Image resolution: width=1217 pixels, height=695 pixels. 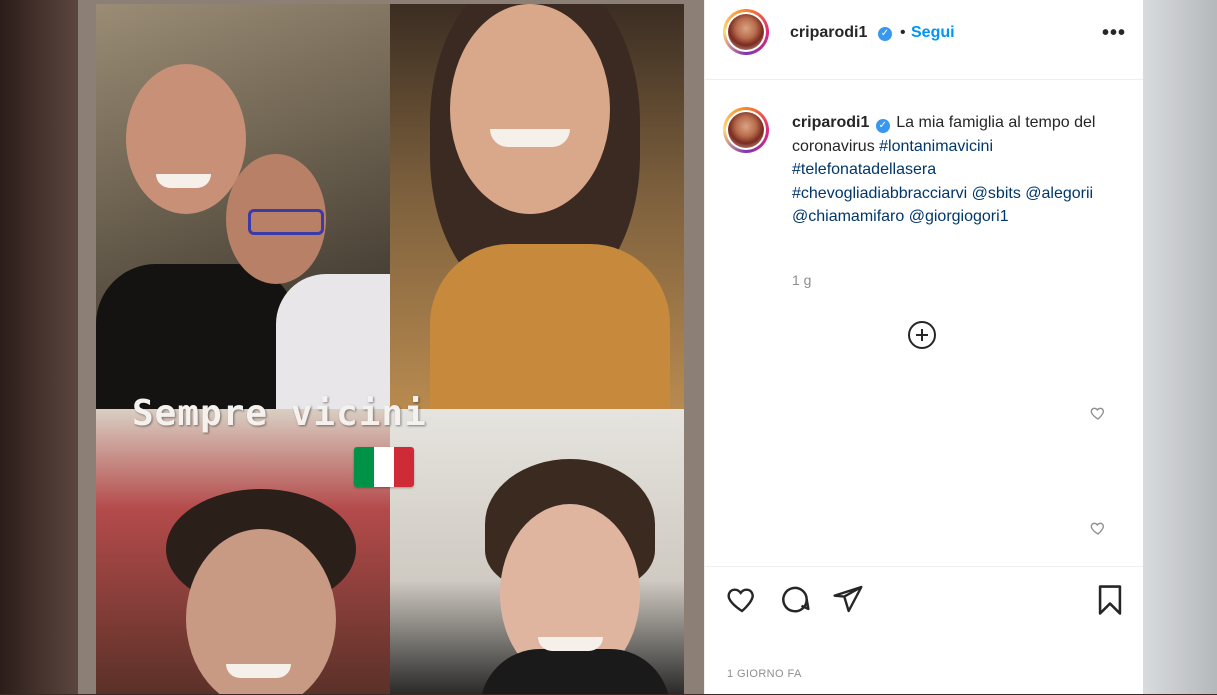 What do you see at coordinates (996, 193) in the screenshot?
I see `mention-link: @sbits` at bounding box center [996, 193].